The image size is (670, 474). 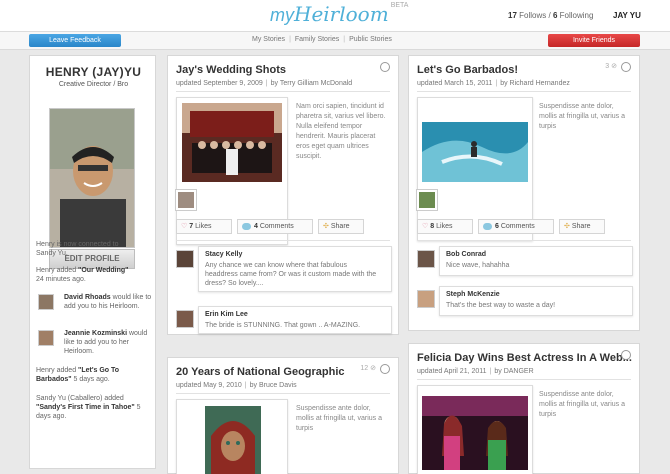 What do you see at coordinates (594, 40) in the screenshot?
I see `invite-friends-button: Invite Friends` at bounding box center [594, 40].